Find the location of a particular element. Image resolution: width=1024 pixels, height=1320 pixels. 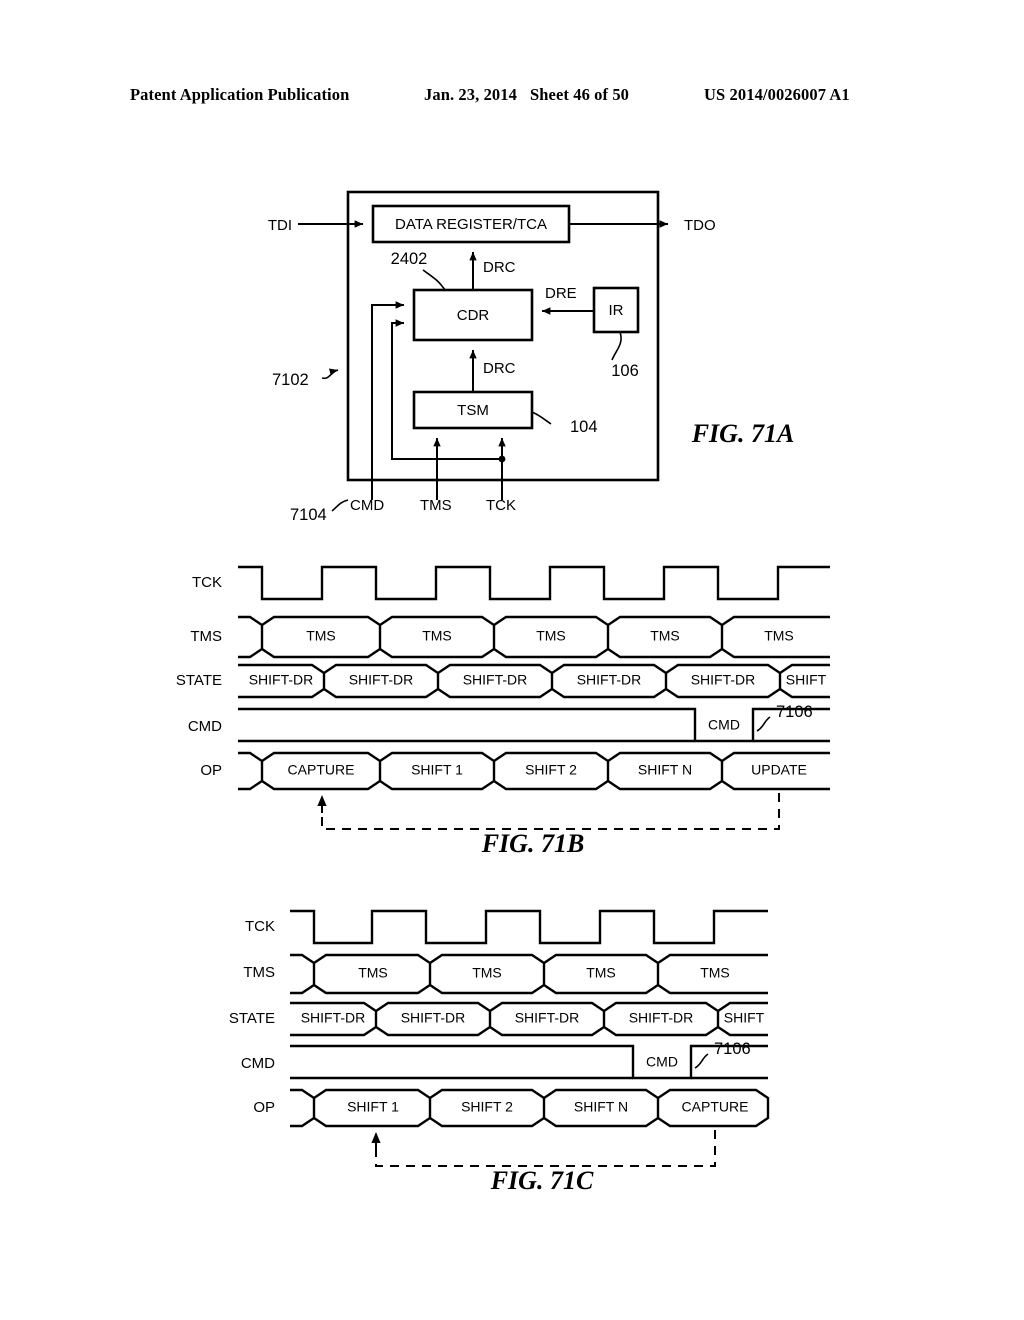

fig71b-tms-seg-0: TMS is located at coordinates (321, 636).